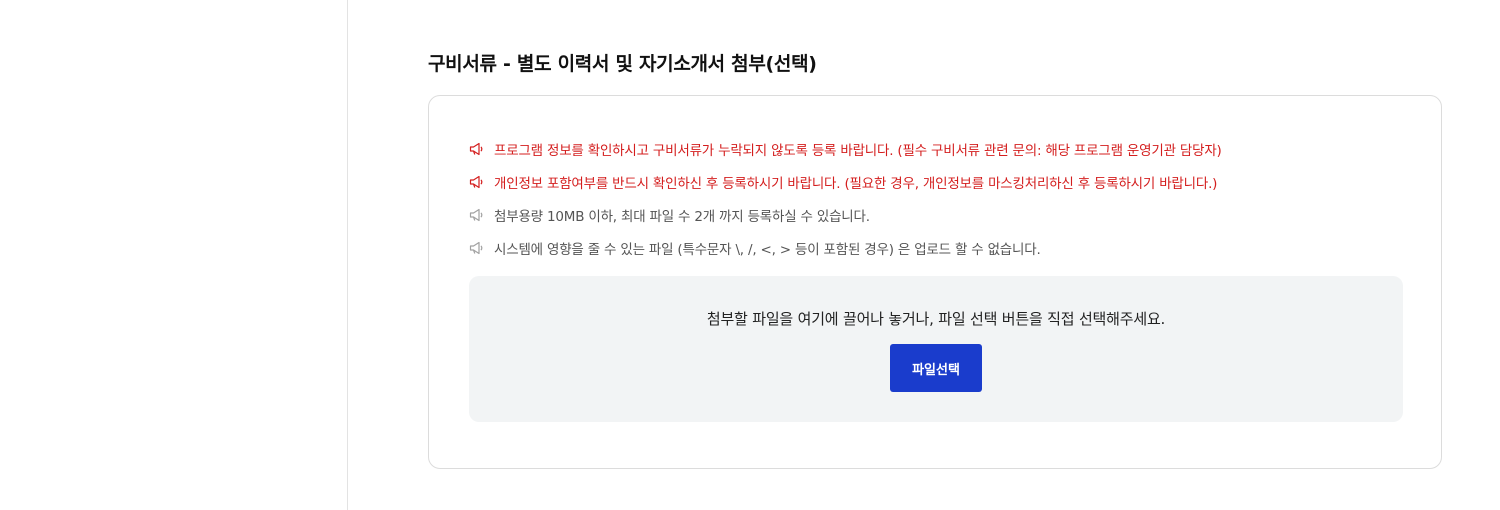 This screenshot has height=510, width=1500. Describe the element at coordinates (682, 216) in the screenshot. I see `notice-text: 첨부용량 10MB 이하, 최대 파일 수 2개 까지 등록하실 수 있습니다.` at that location.